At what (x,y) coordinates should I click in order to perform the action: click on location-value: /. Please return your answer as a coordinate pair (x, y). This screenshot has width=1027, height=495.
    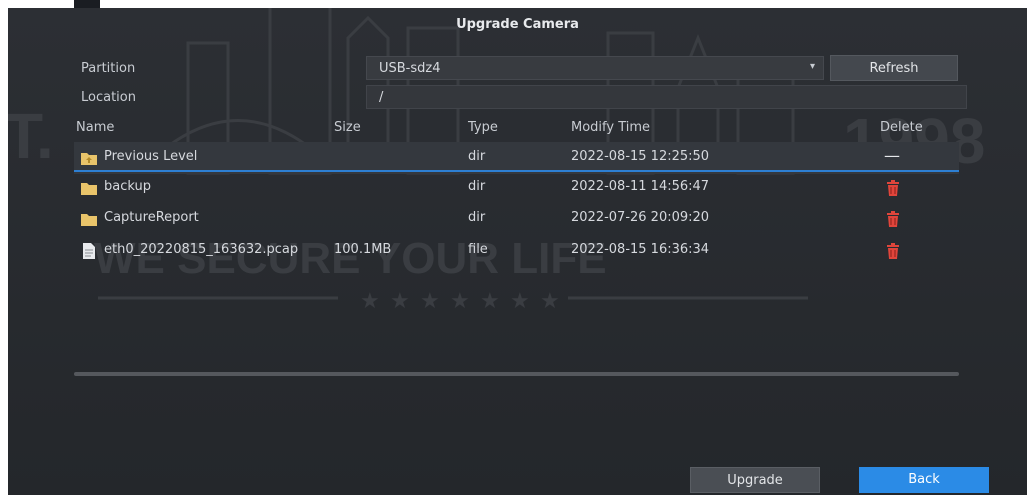
    Looking at the image, I should click on (381, 97).